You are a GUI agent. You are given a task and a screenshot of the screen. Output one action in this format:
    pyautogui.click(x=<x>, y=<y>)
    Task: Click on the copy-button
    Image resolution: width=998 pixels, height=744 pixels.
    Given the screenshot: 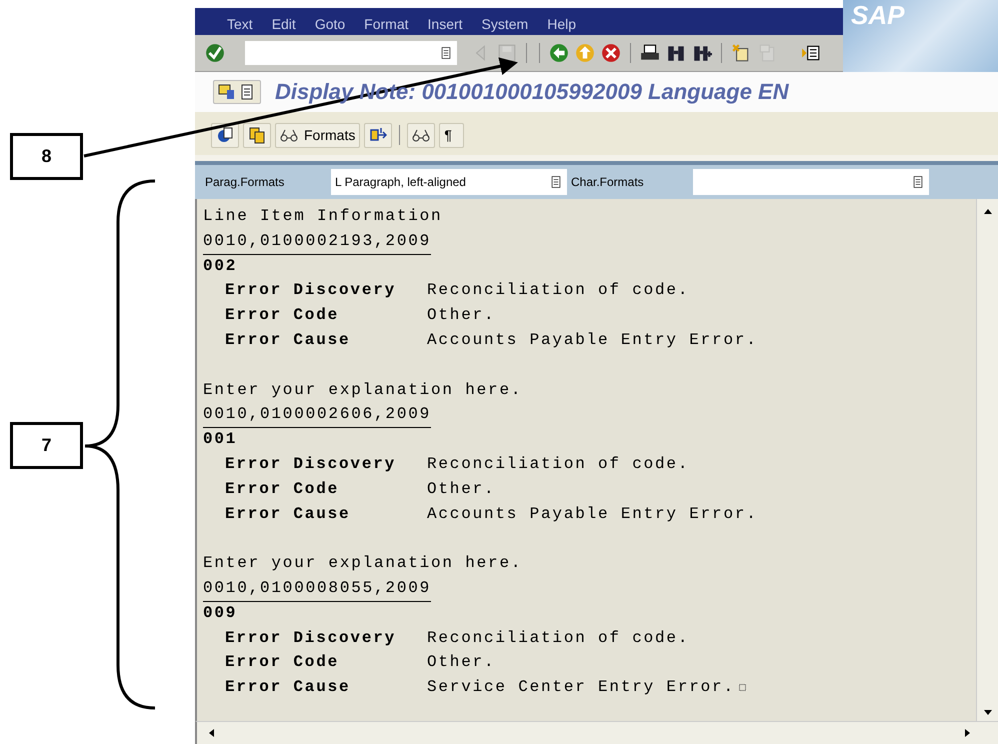 What is the action you would take?
    pyautogui.click(x=257, y=135)
    